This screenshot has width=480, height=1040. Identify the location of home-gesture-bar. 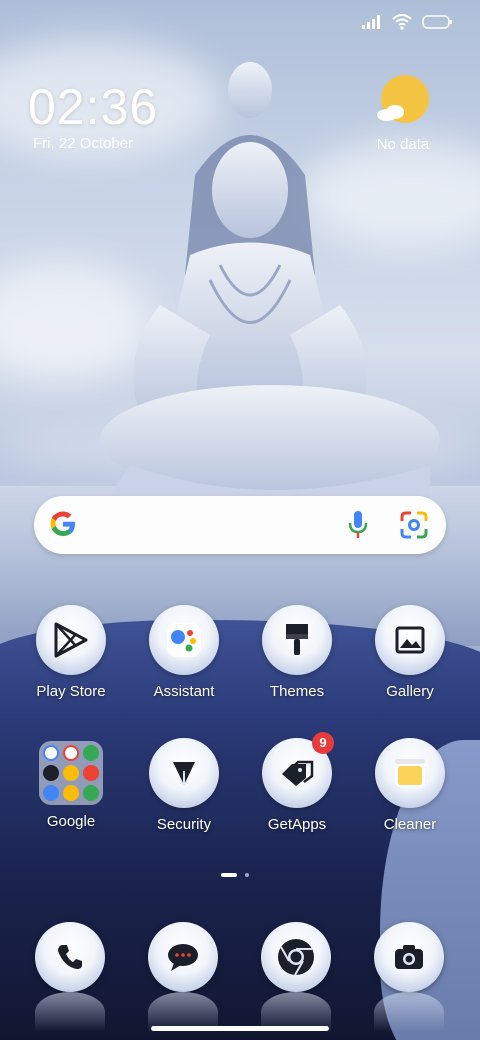
(240, 1028).